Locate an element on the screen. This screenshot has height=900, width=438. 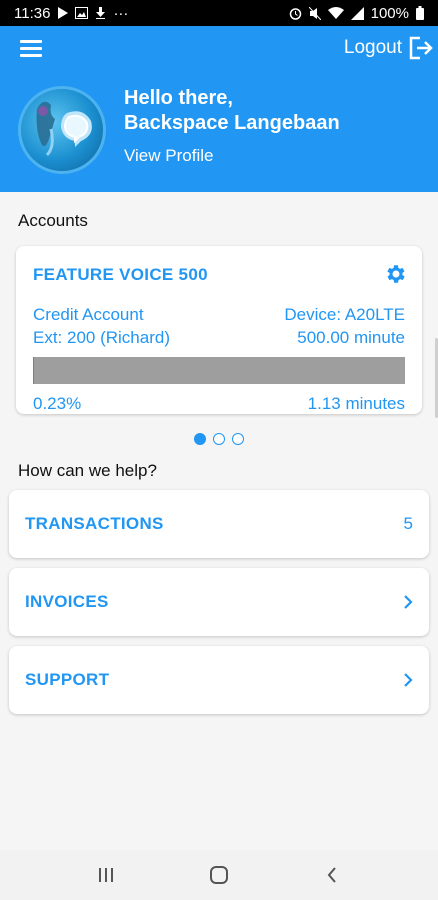
avatar is located at coordinates (62, 130).